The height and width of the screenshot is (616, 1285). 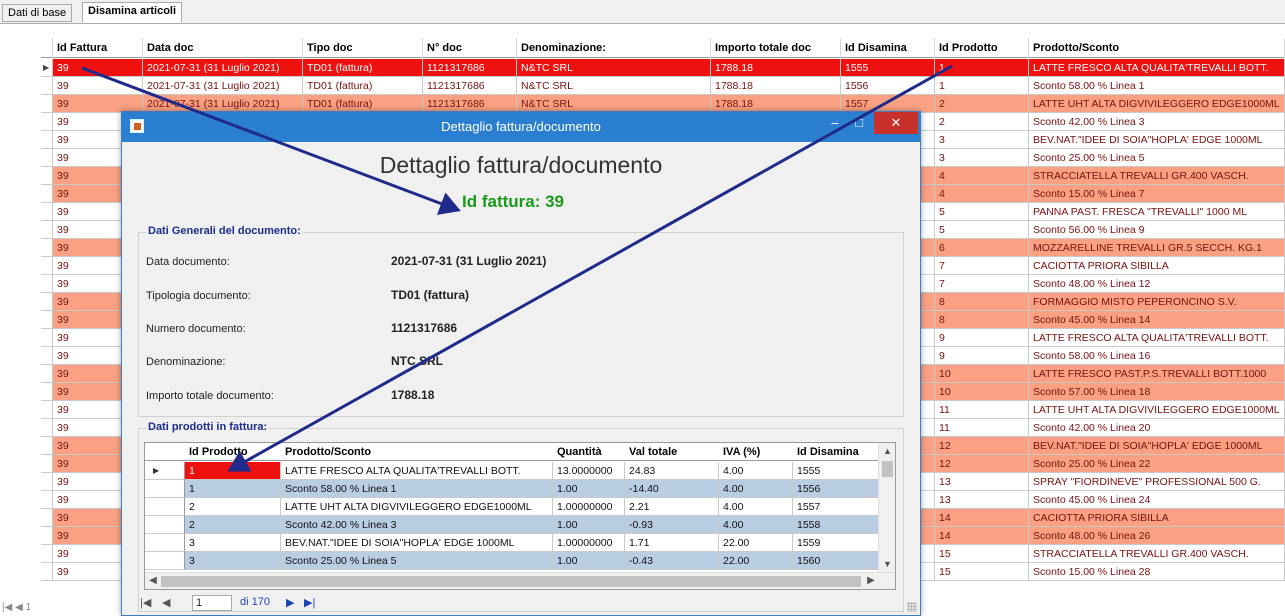 I want to click on cell-id-disamina: 1558, so click(x=836, y=525).